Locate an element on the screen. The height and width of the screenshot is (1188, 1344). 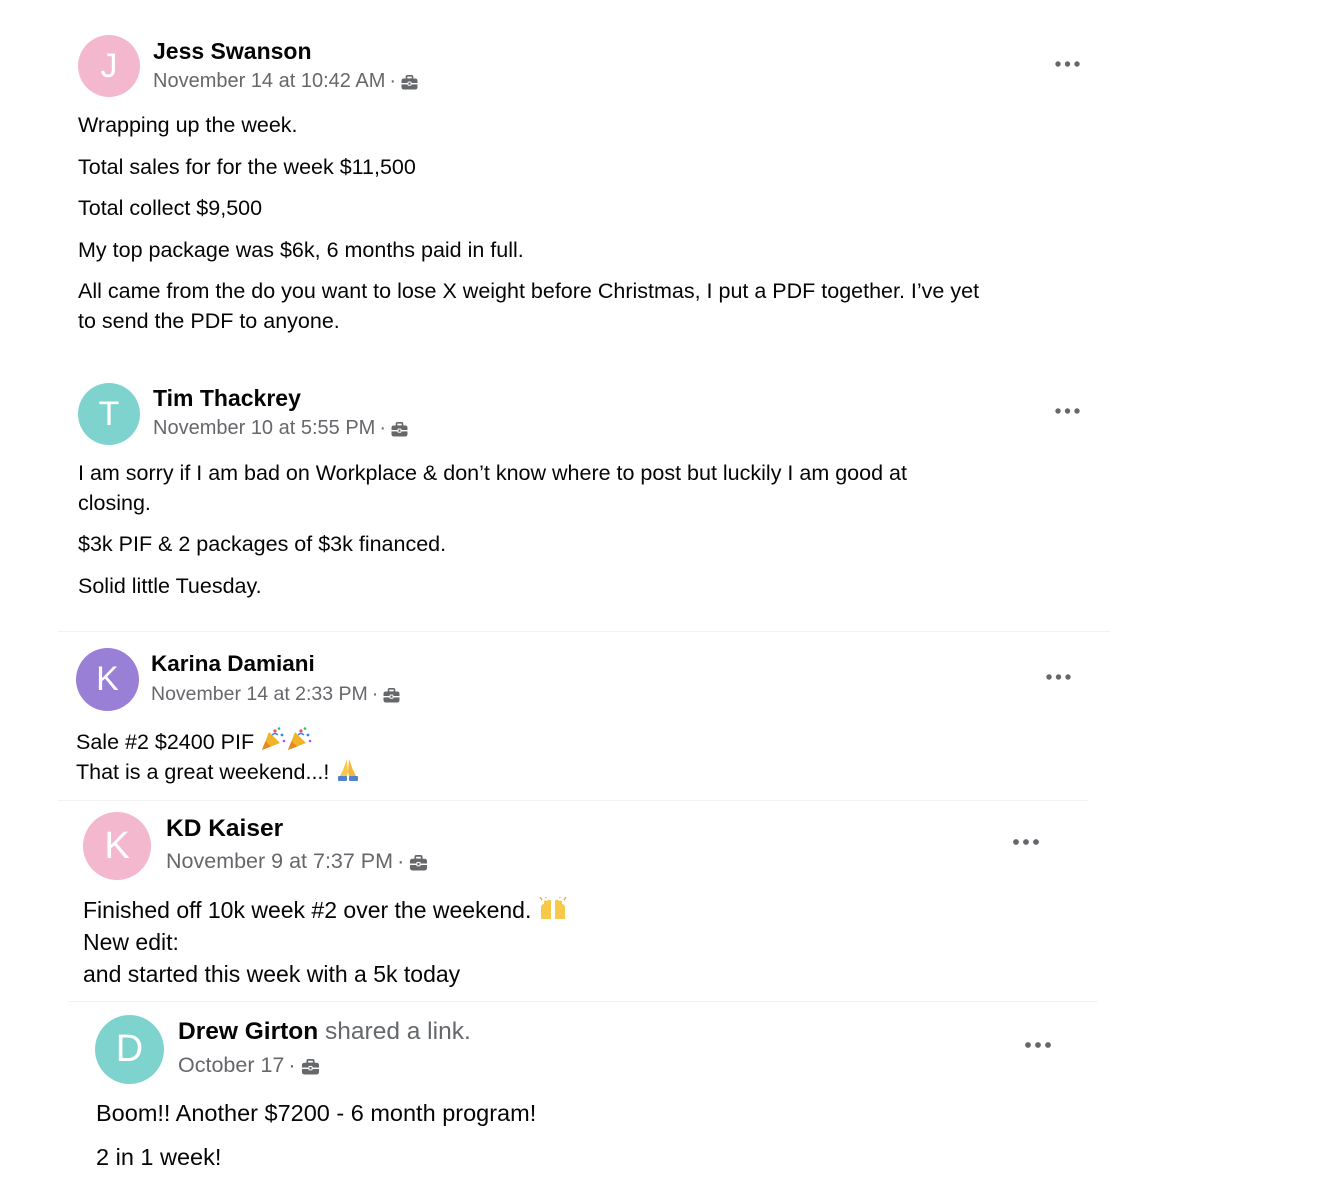
post-line: $3k PIF & 2 packages of $3k financed. is located at coordinates (262, 544).